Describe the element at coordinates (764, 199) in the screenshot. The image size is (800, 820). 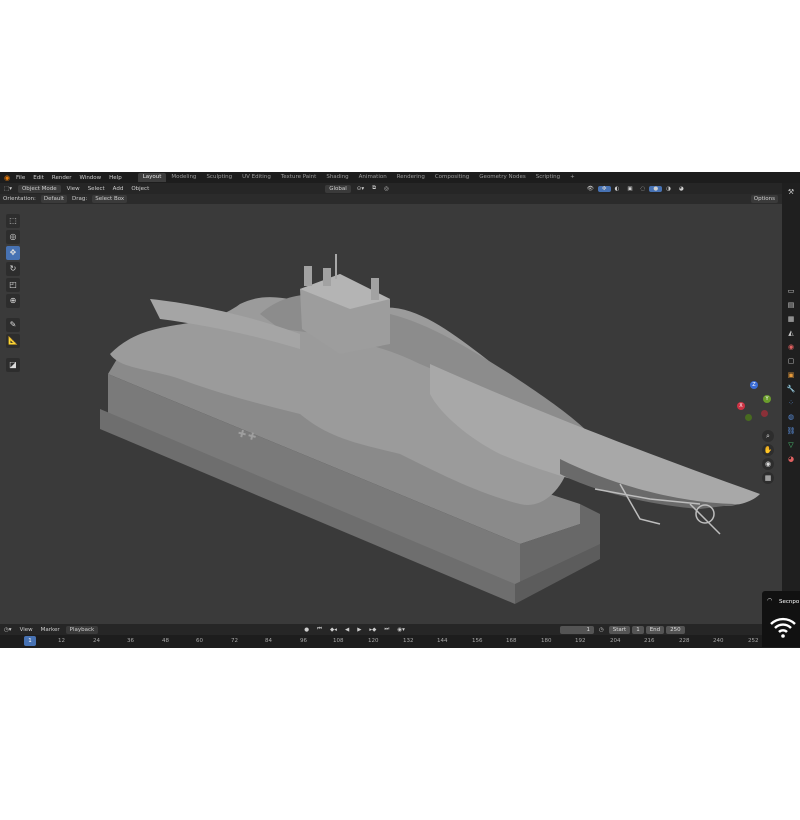
I see `options-dropdown: Options` at that location.